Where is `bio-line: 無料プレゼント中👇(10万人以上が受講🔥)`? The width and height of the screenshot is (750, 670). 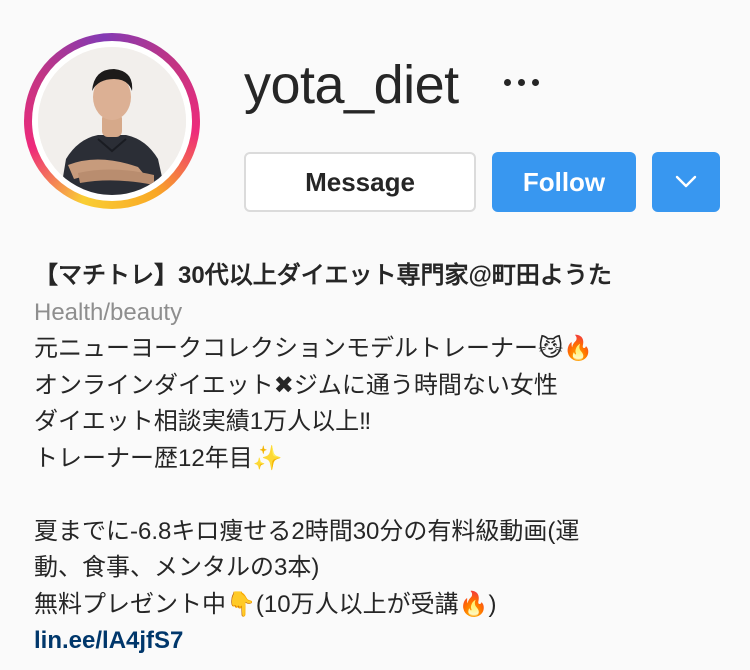
bio-line: 無料プレゼント中👇(10万人以上が受講🔥) is located at coordinates (265, 604).